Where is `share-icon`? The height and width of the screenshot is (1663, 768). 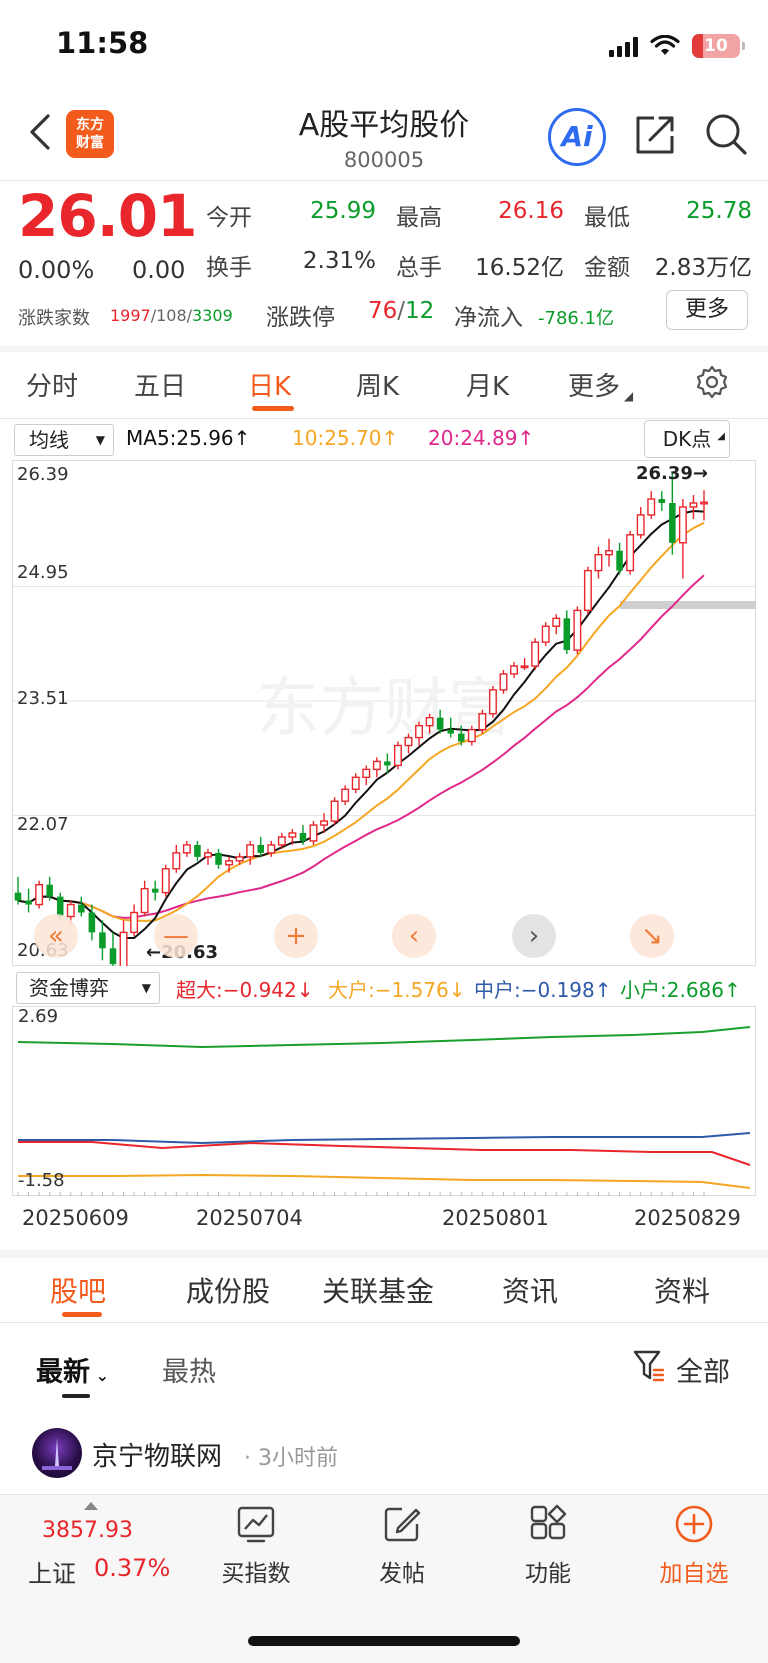 share-icon is located at coordinates (655, 135).